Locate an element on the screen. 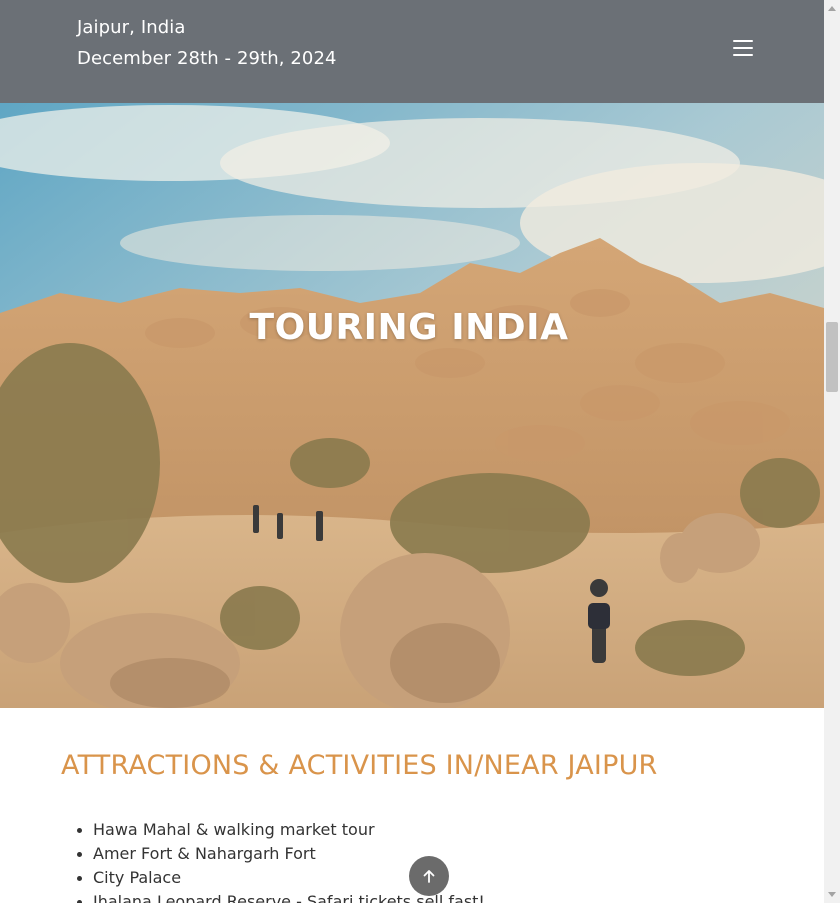  scrollbar-thumb is located at coordinates (832, 357).